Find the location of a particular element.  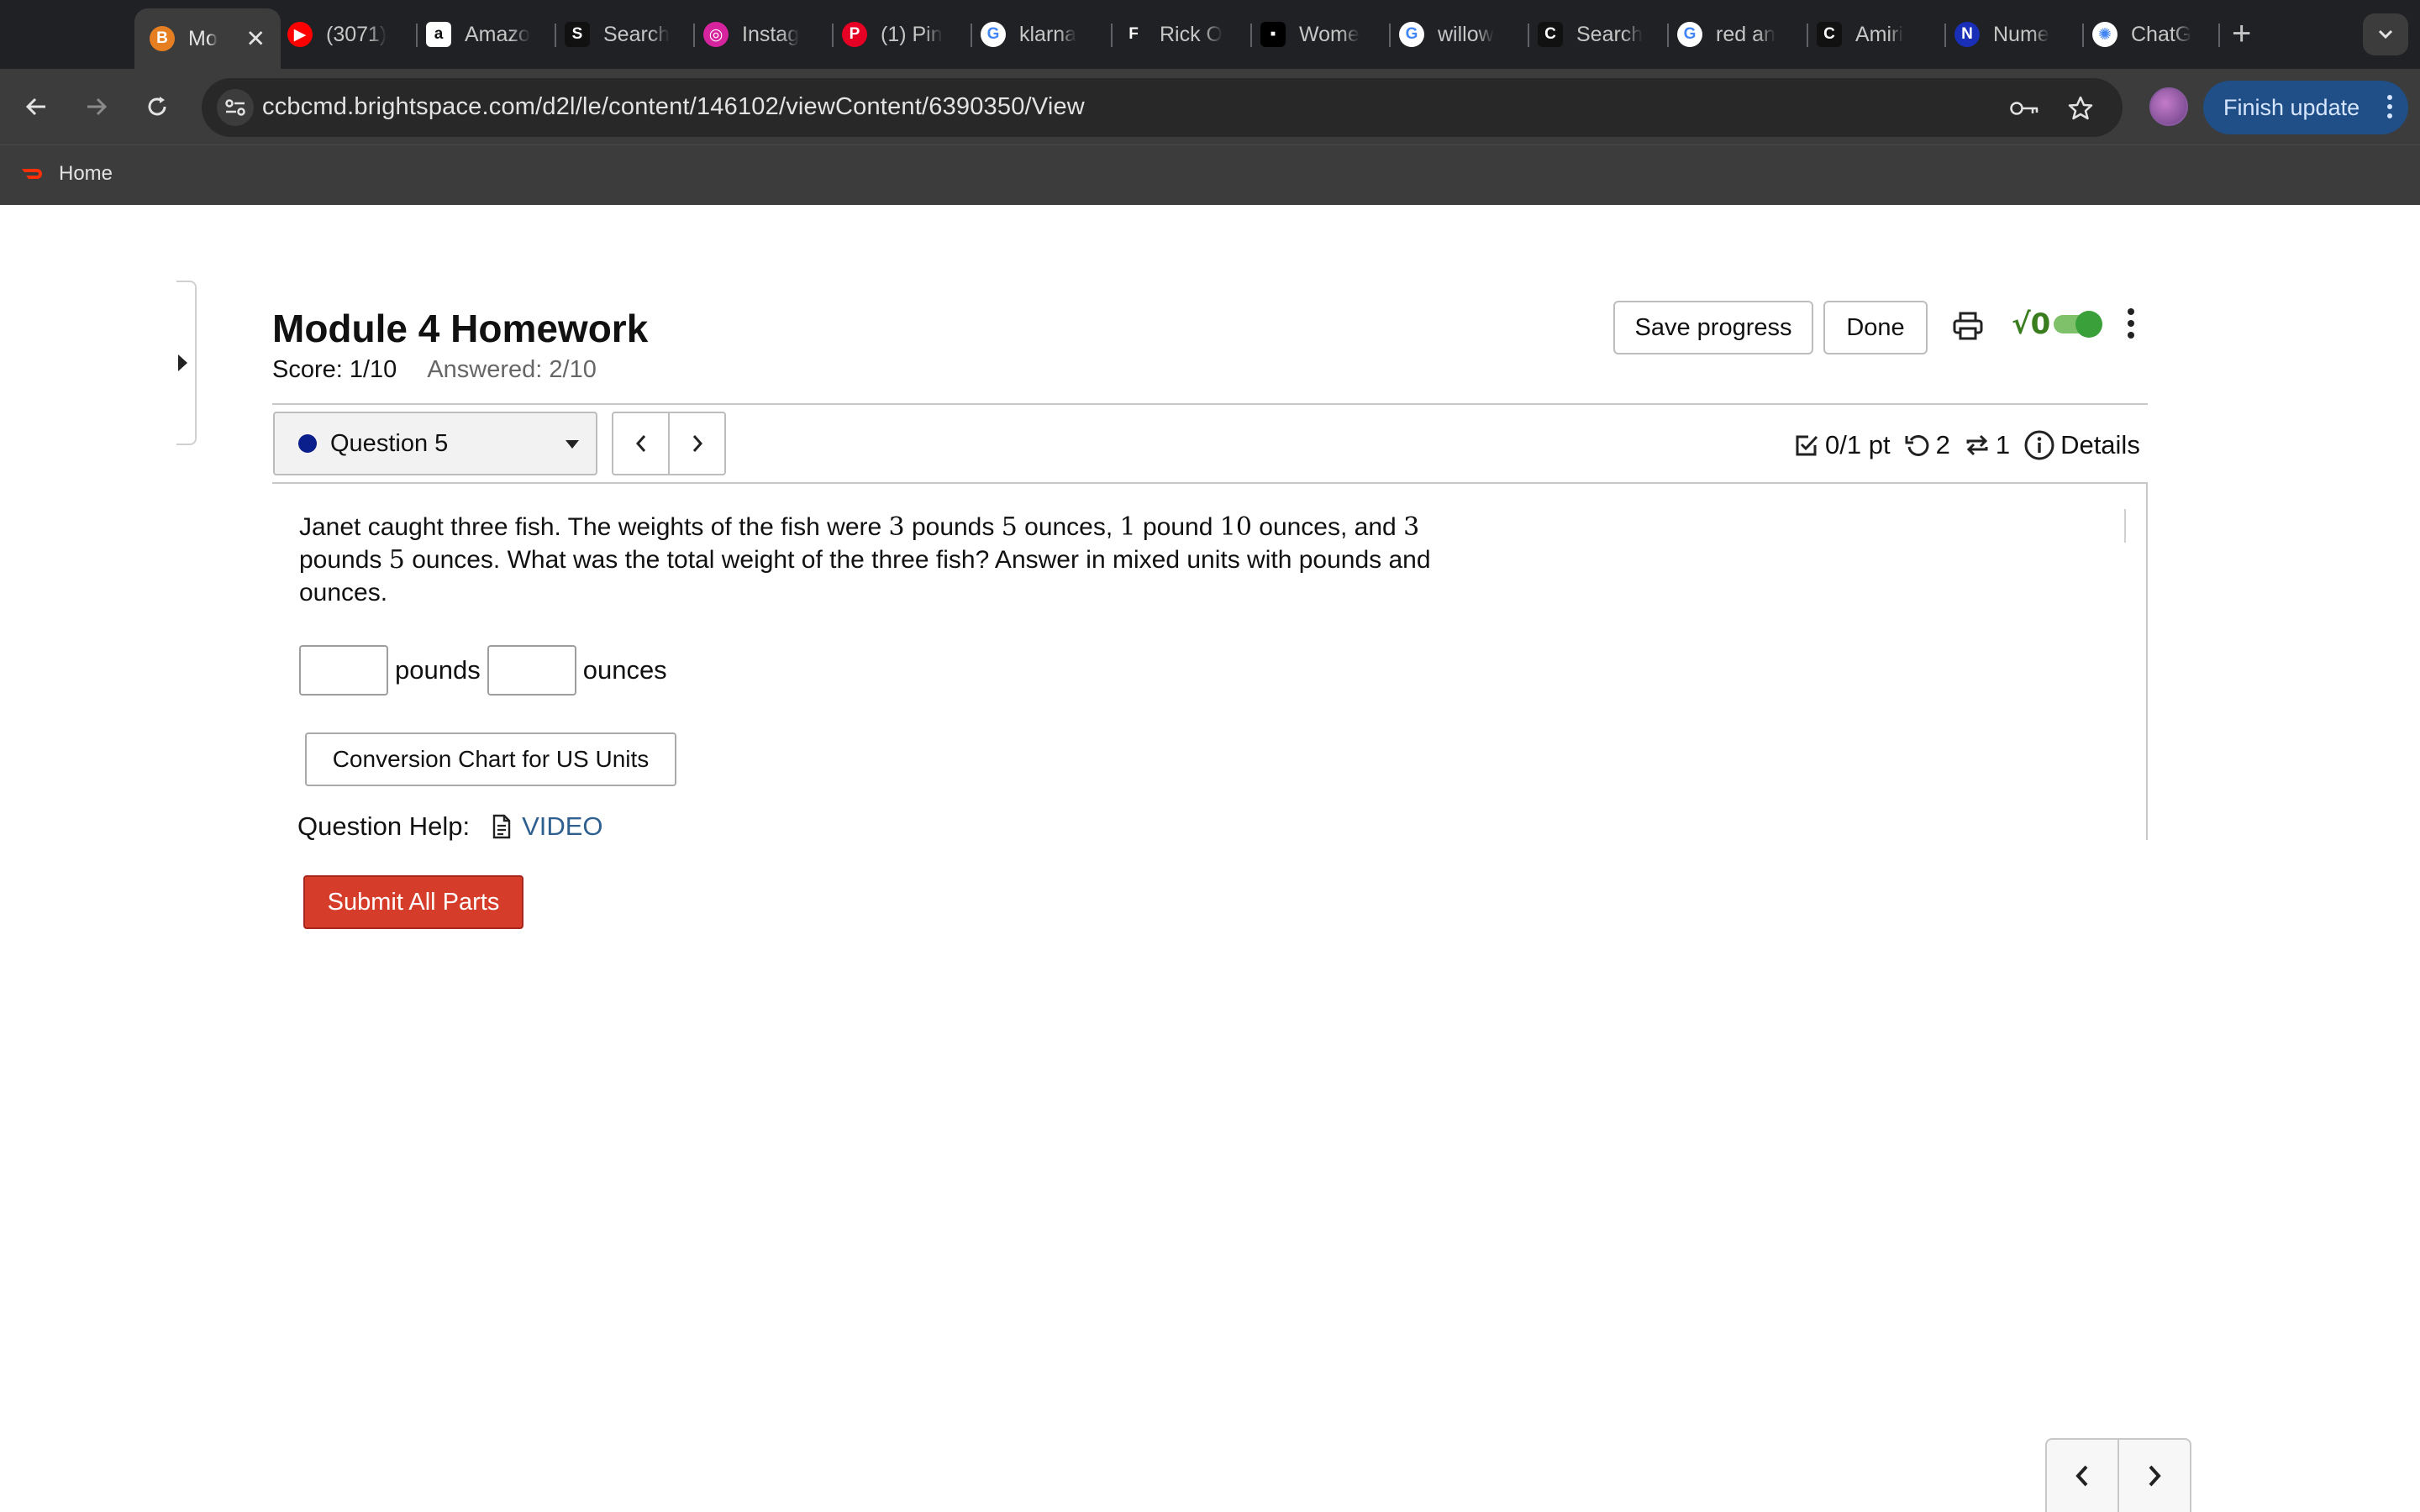

attempts-count: 1 is located at coordinates (2003, 444).